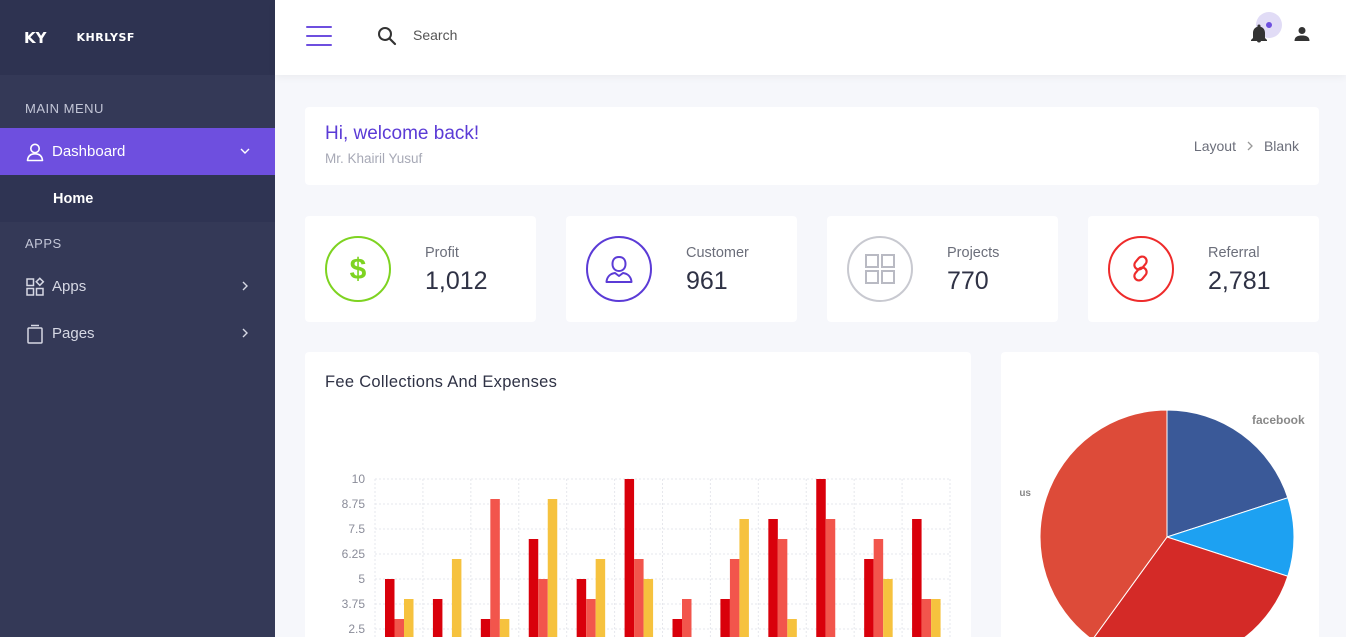 Image resolution: width=1346 pixels, height=637 pixels. I want to click on y-tick-label: 2.5, so click(356, 629).